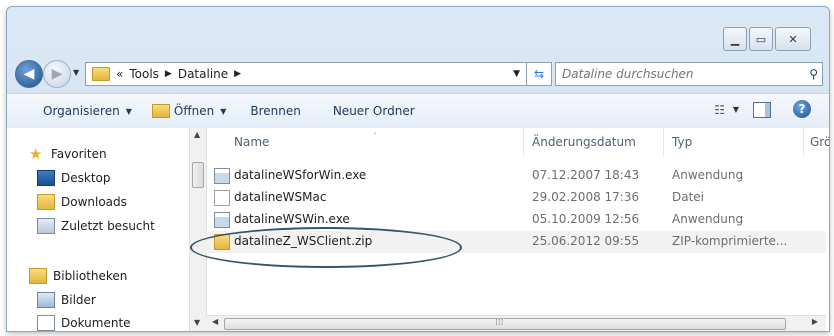 The height and width of the screenshot is (336, 834). Describe the element at coordinates (108, 226) in the screenshot. I see `nav-item-label: Zuletzt besucht` at that location.